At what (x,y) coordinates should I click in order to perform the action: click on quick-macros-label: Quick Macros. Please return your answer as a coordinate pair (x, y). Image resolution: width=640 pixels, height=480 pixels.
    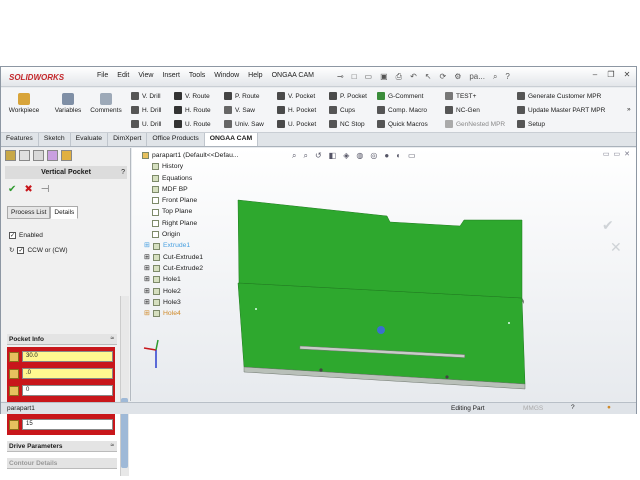
    Looking at the image, I should click on (408, 124).